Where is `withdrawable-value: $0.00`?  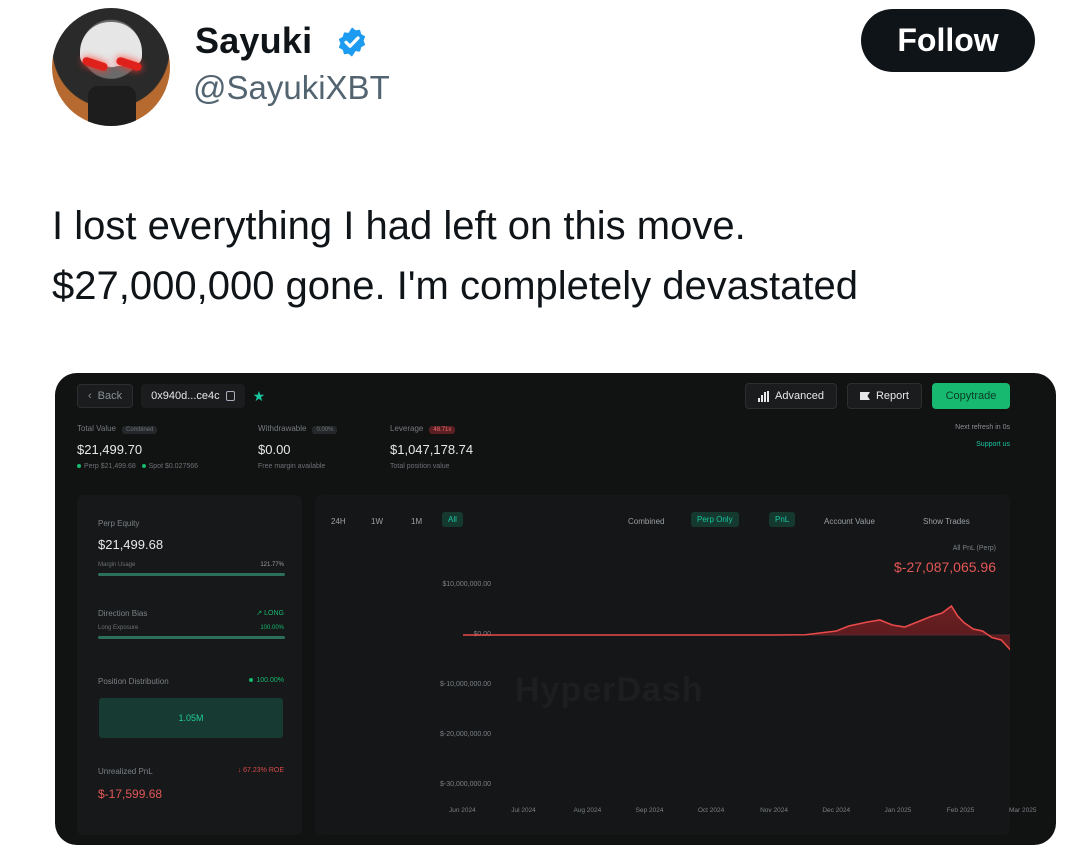
withdrawable-value: $0.00 is located at coordinates (274, 449).